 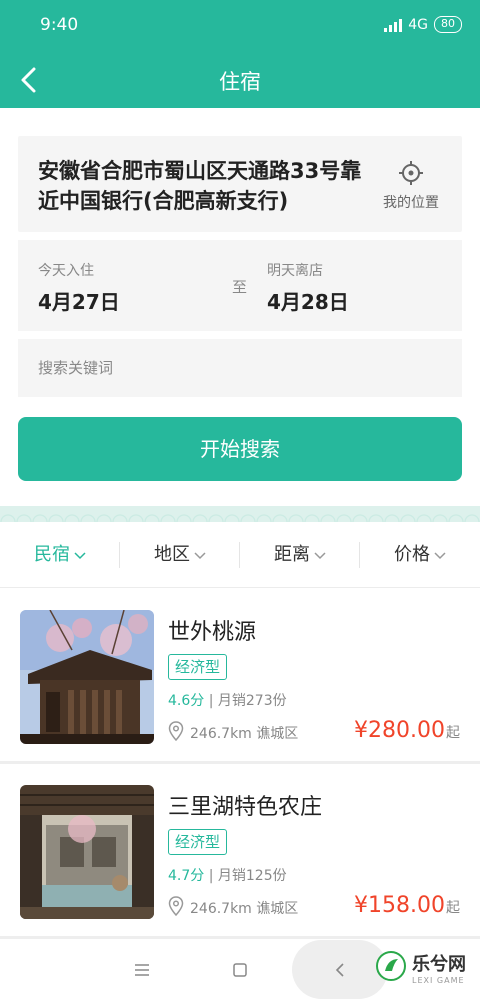 I want to click on listing-price: ¥280.00起, so click(x=407, y=730).